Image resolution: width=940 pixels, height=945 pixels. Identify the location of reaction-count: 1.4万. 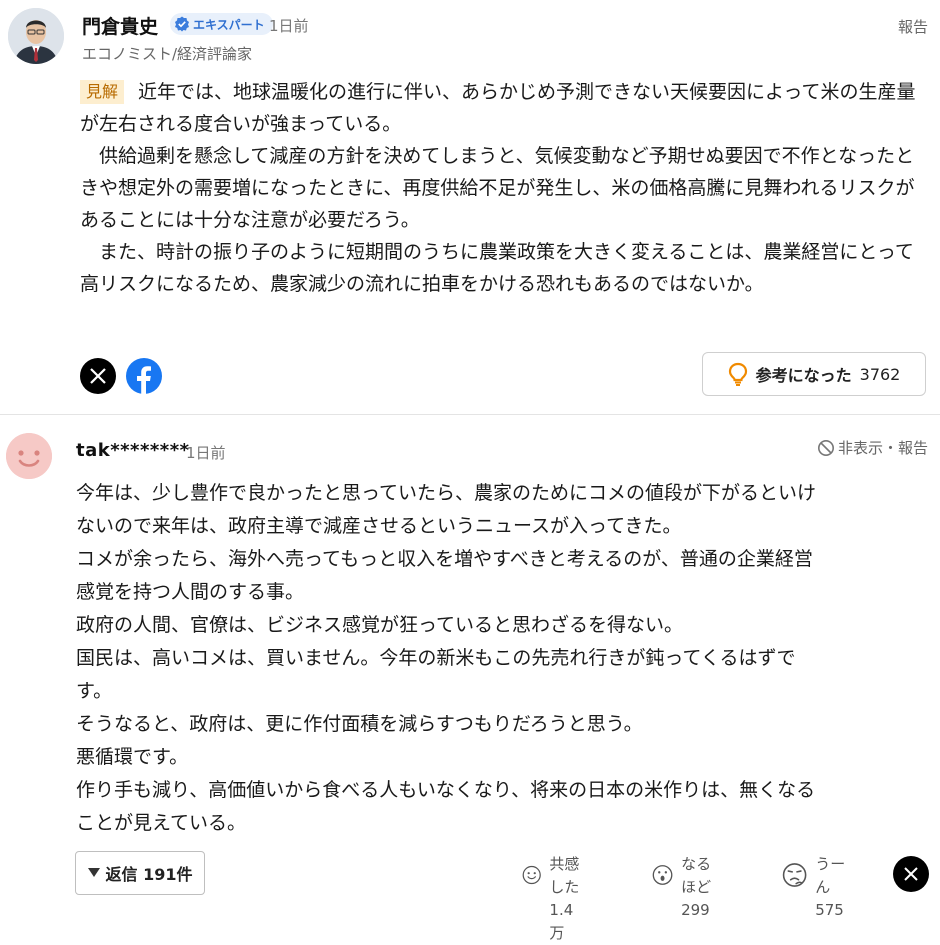
(561, 921).